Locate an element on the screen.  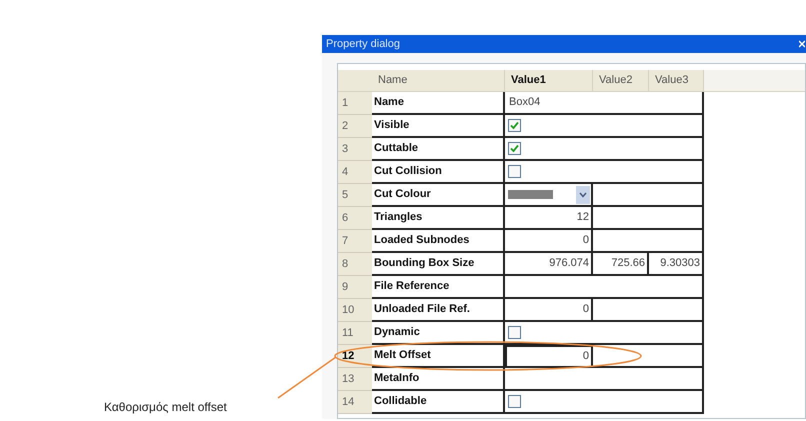
property-name: Bounding Box Size is located at coordinates (438, 264).